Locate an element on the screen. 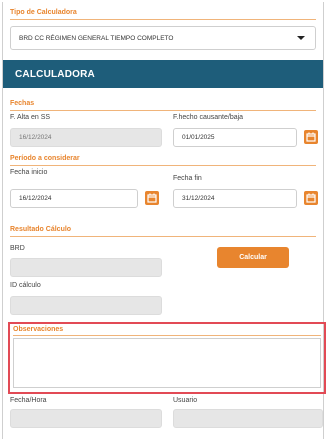 The width and height of the screenshot is (326, 439). id-calculo-label: ID cálculo is located at coordinates (25, 285).